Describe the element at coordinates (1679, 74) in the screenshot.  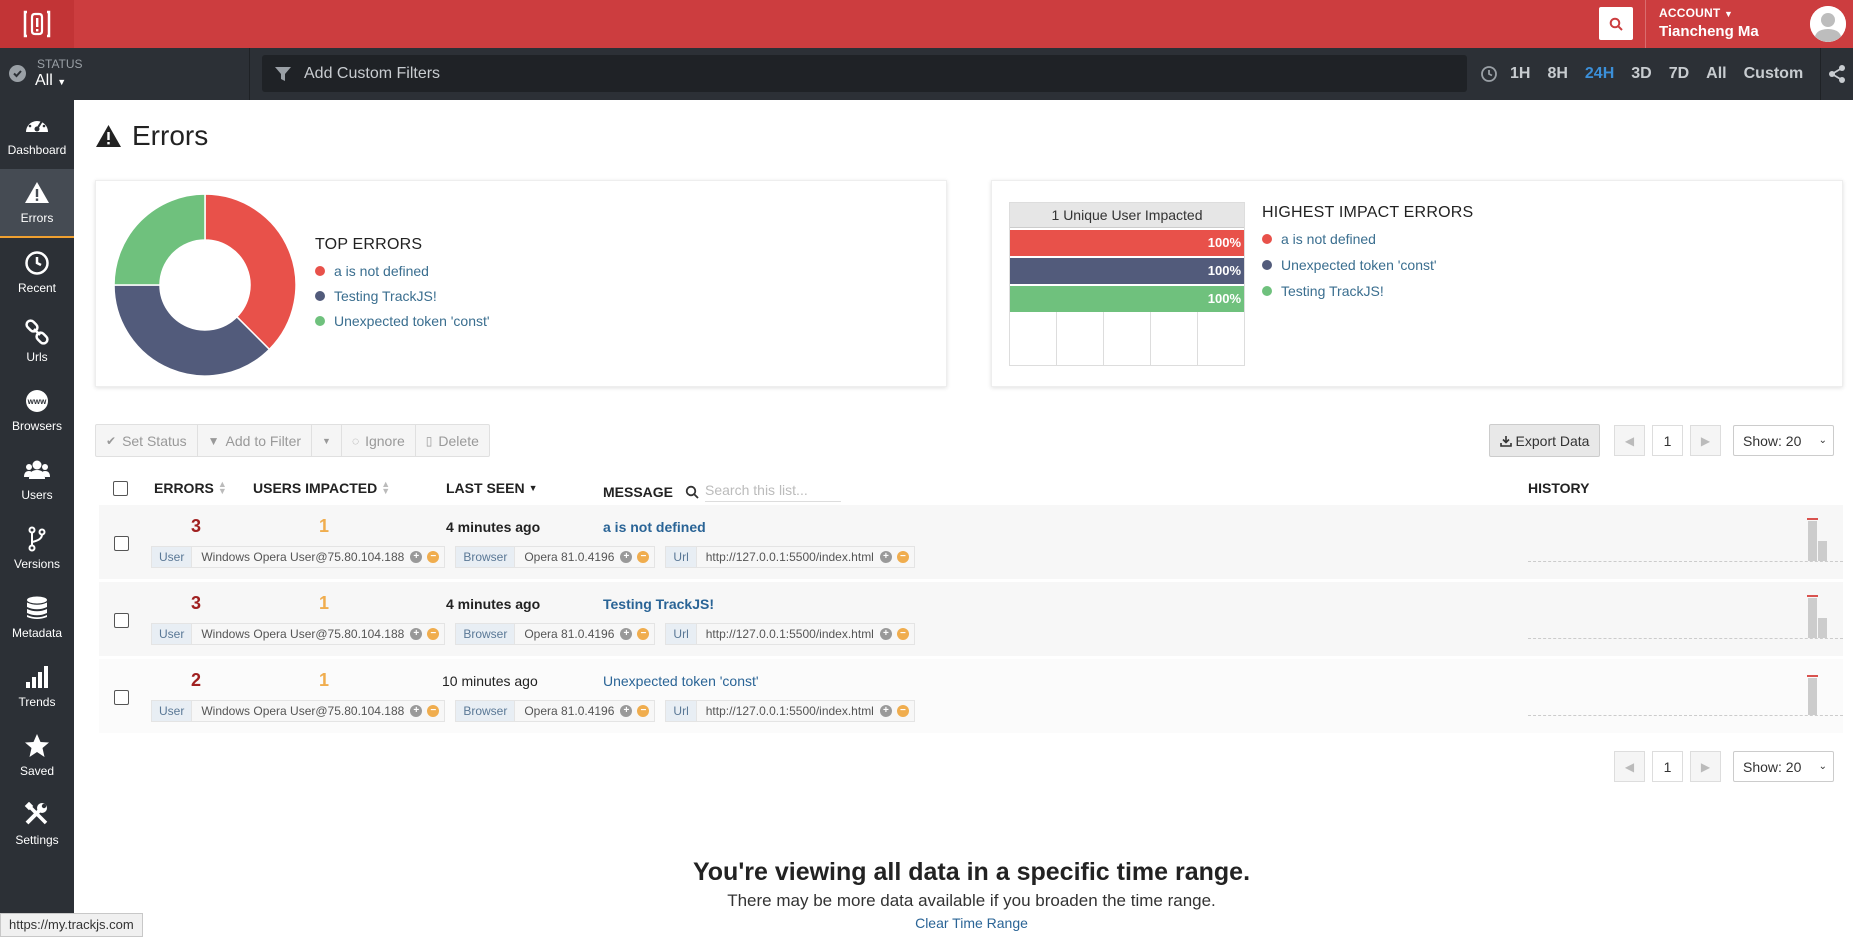
I see `time-range-7d: 7D` at that location.